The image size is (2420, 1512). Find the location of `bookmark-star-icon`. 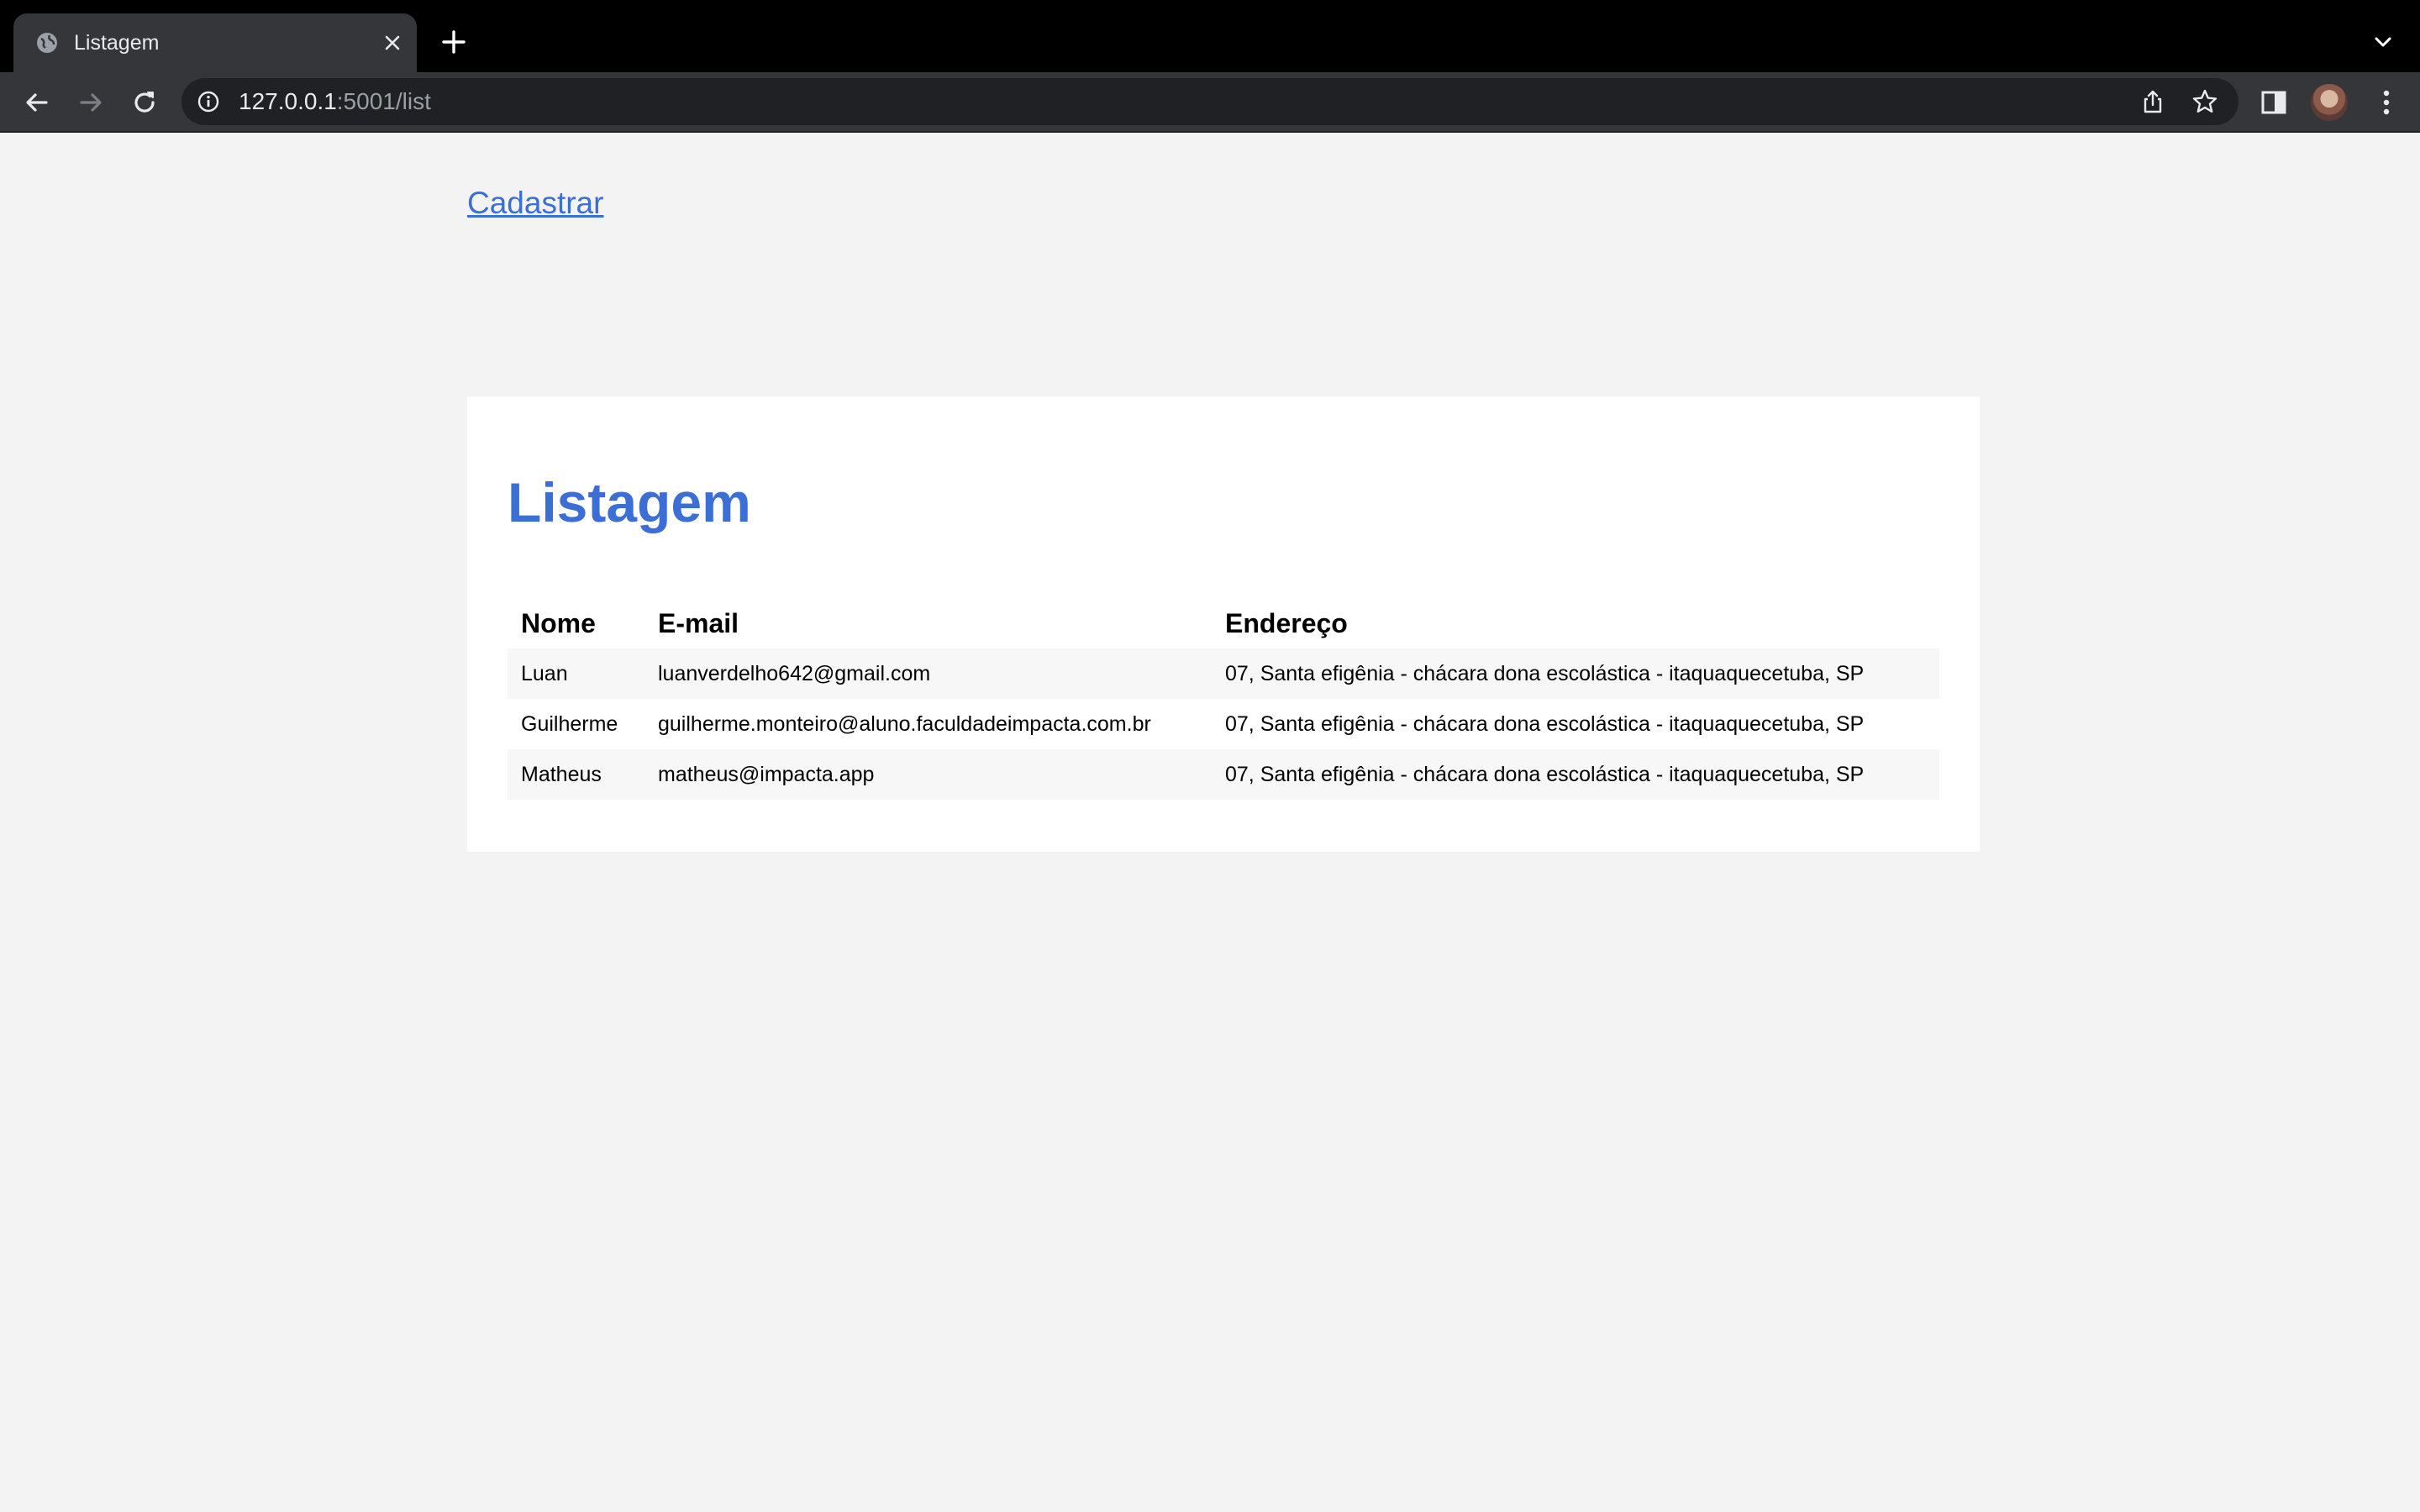

bookmark-star-icon is located at coordinates (2205, 101).